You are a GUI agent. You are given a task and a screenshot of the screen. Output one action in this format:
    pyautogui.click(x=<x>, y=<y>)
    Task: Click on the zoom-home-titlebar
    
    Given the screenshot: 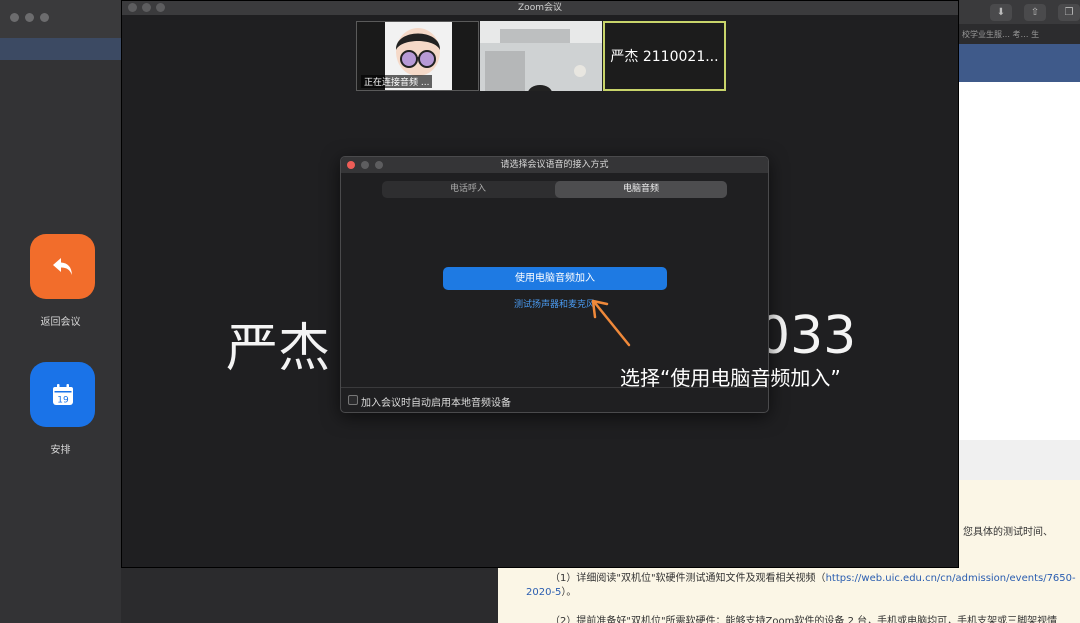 What is the action you would take?
    pyautogui.click(x=60, y=19)
    